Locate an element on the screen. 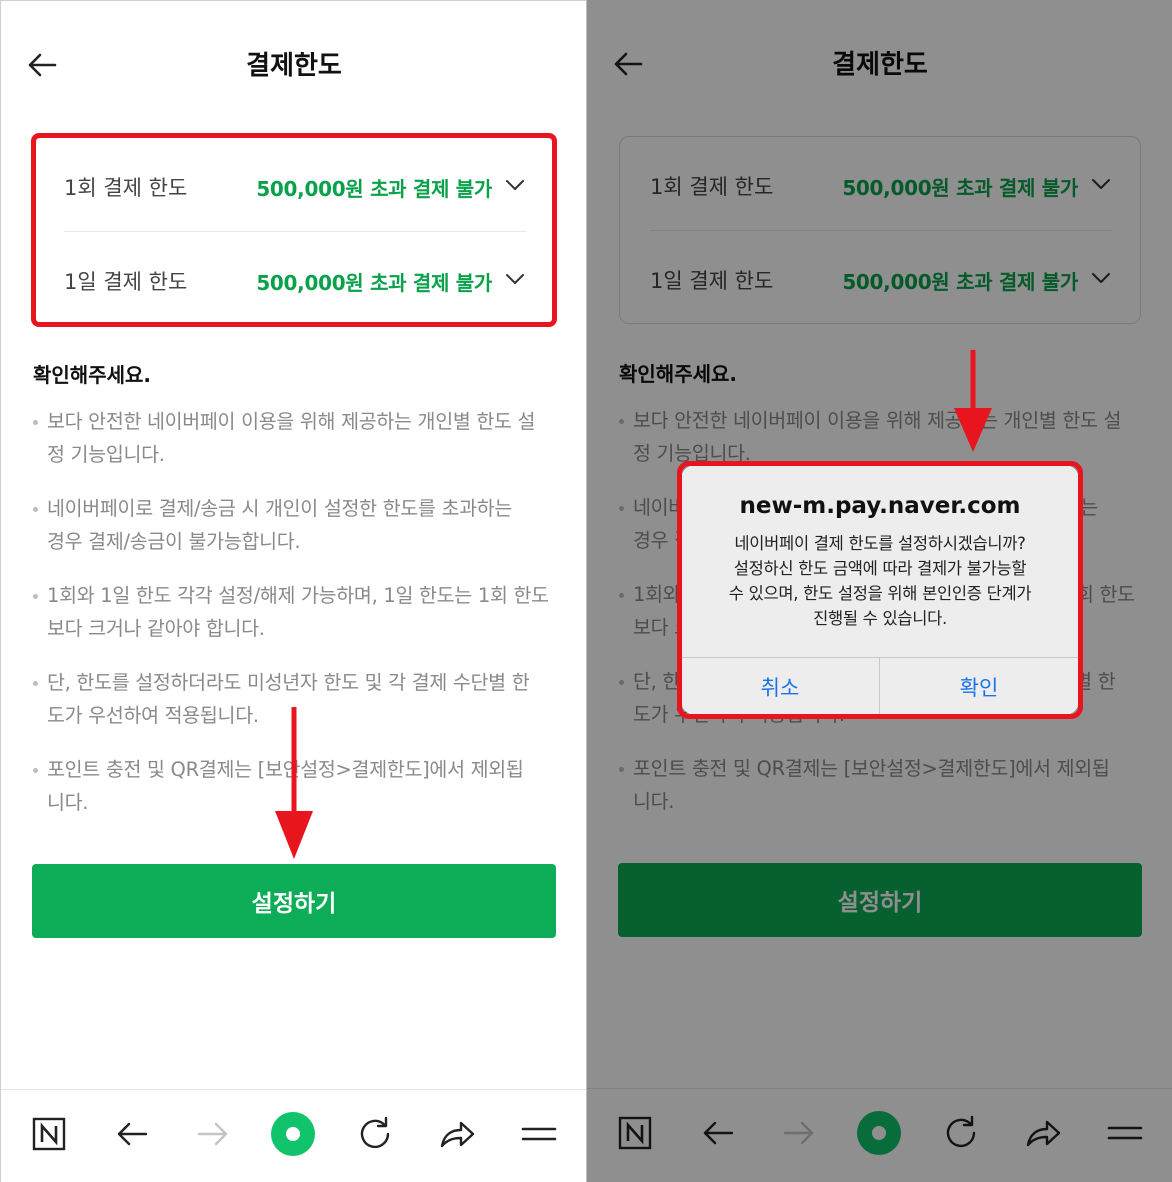  notice-line: 경우 결제/송금이 불가능합니다. is located at coordinates (174, 541).